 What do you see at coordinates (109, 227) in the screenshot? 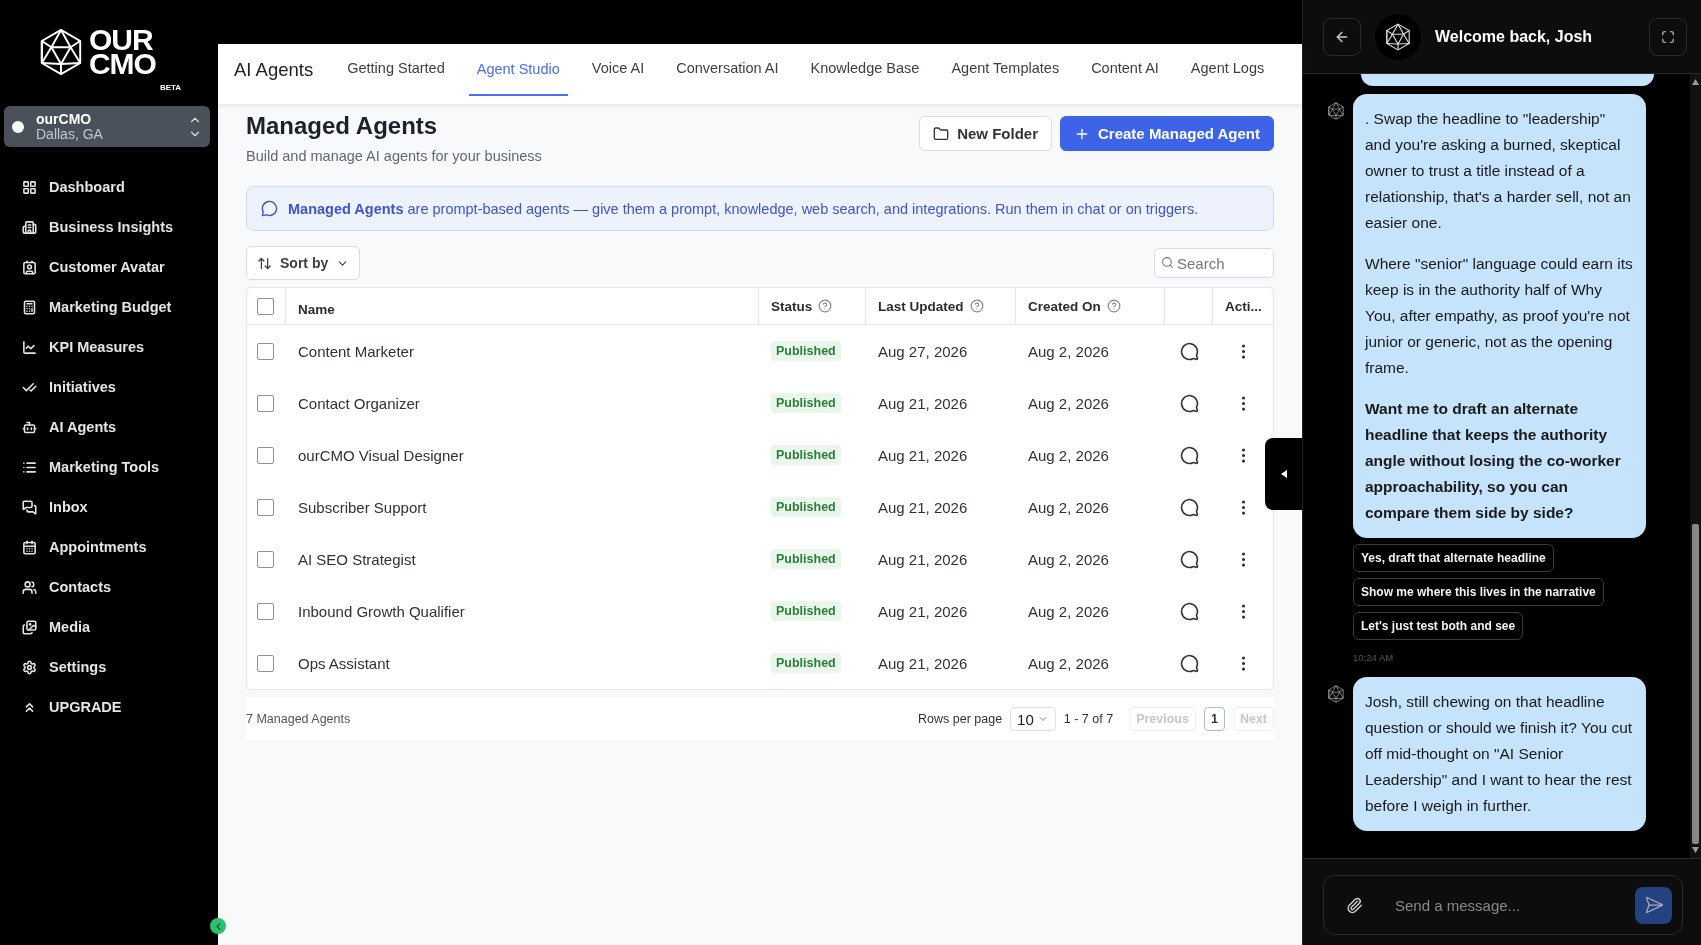
I see `sidebar-item: Business Insights` at bounding box center [109, 227].